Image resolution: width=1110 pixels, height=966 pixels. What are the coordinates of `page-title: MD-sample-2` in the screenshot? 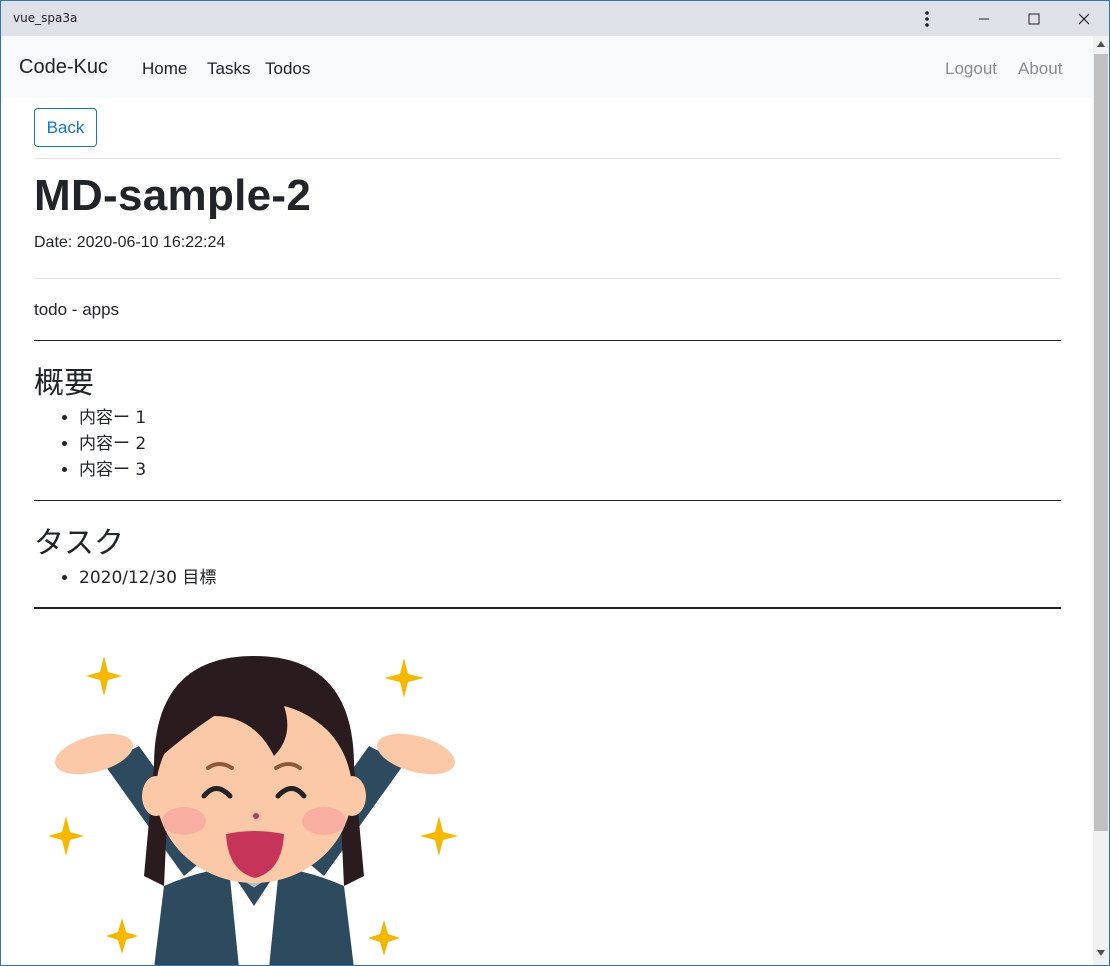 It's located at (173, 195).